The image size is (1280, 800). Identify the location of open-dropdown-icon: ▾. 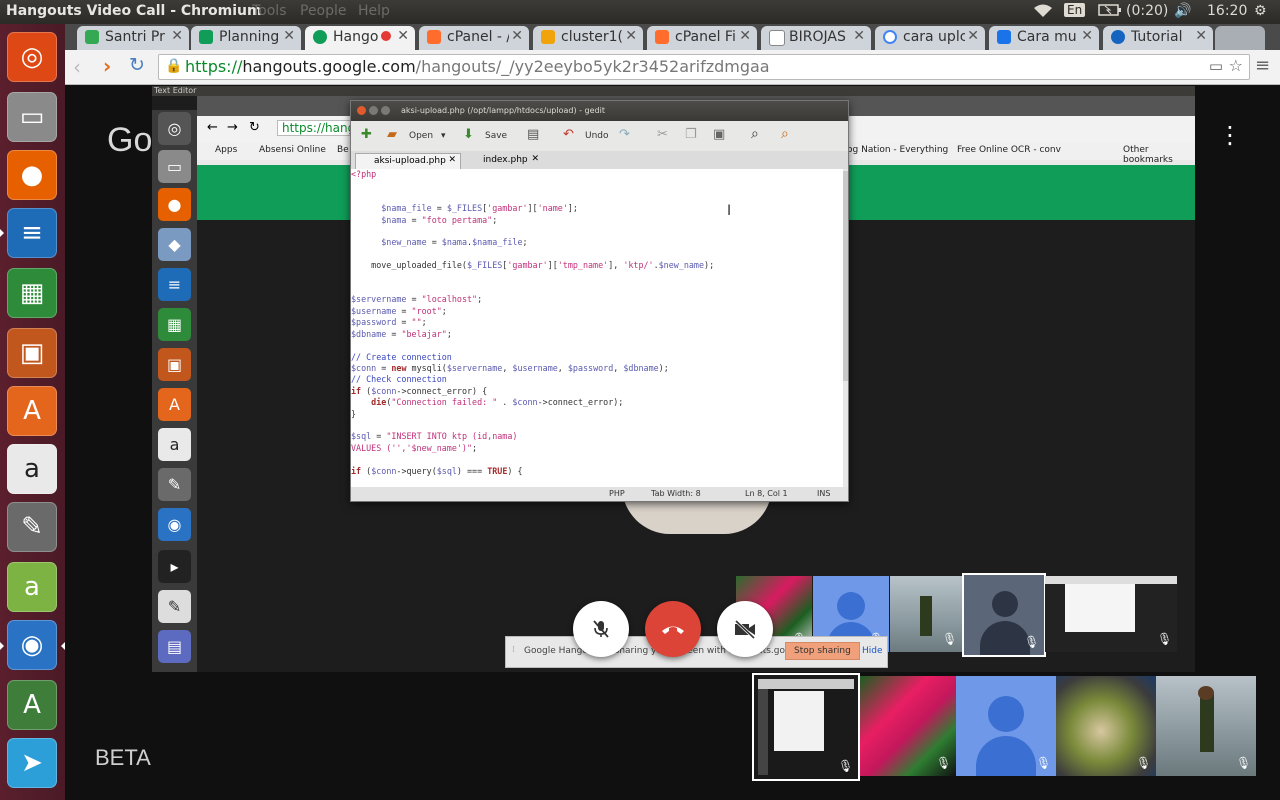
(443, 136).